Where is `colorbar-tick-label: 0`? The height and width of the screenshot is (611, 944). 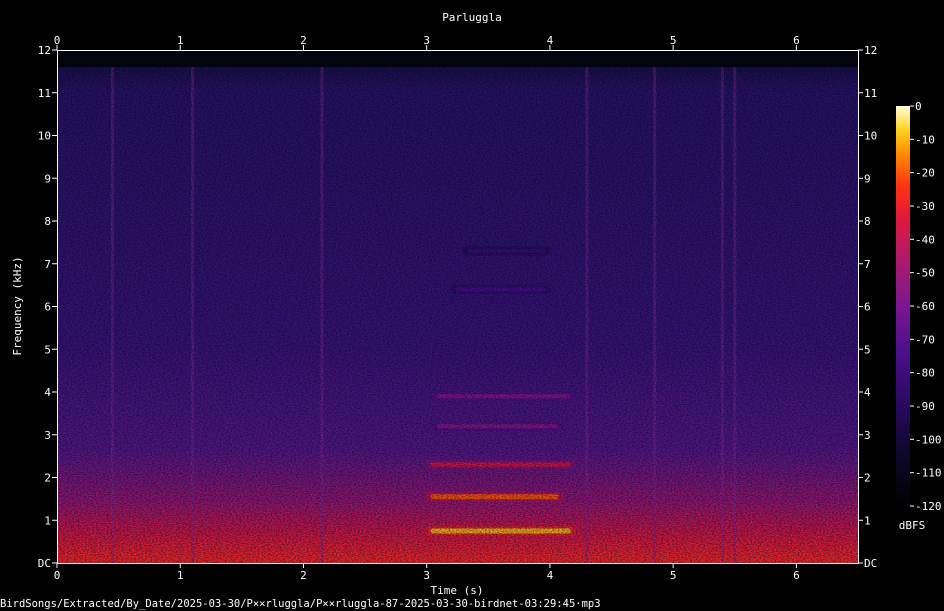 colorbar-tick-label: 0 is located at coordinates (918, 106).